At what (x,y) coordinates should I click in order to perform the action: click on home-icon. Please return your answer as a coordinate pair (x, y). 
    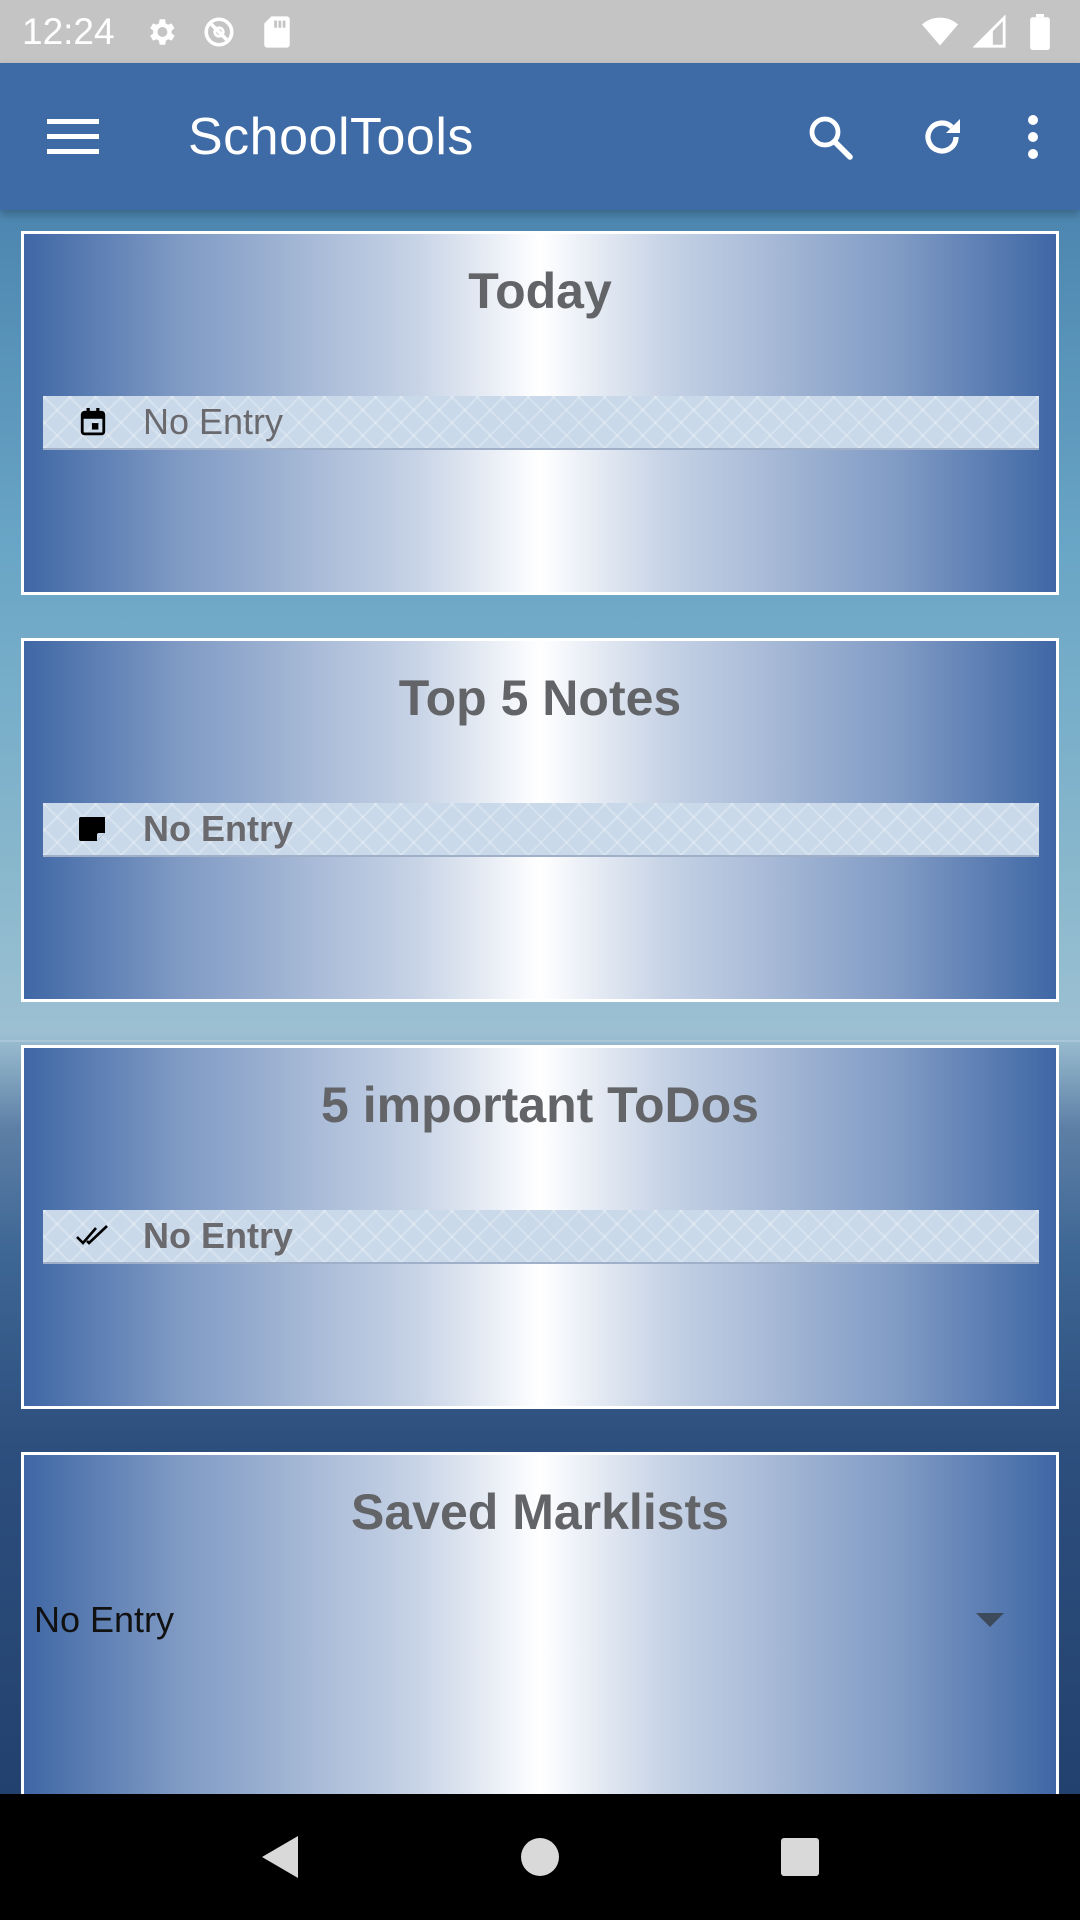
    Looking at the image, I should click on (540, 1857).